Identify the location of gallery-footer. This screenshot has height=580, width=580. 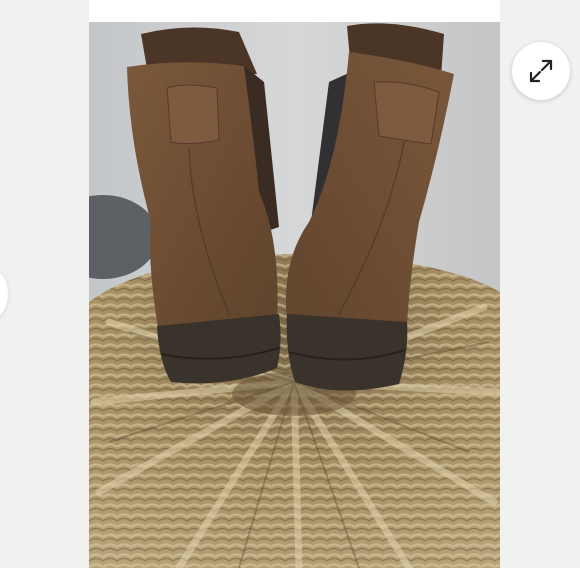
(290, 574).